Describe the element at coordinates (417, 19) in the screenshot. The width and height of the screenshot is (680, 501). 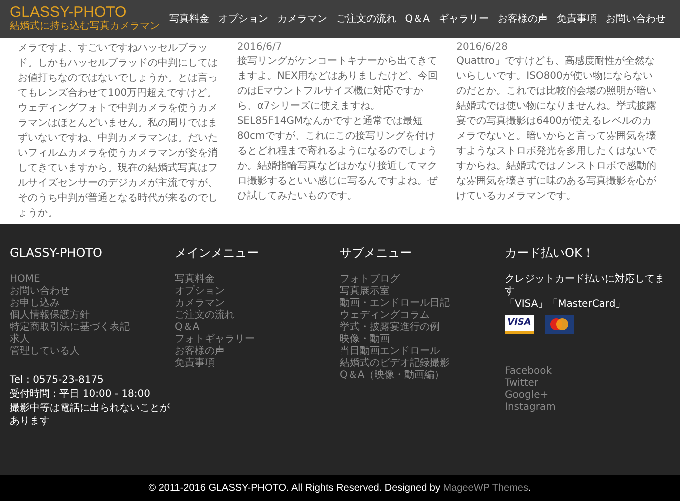
I see `nav-link: Q＆A` at that location.